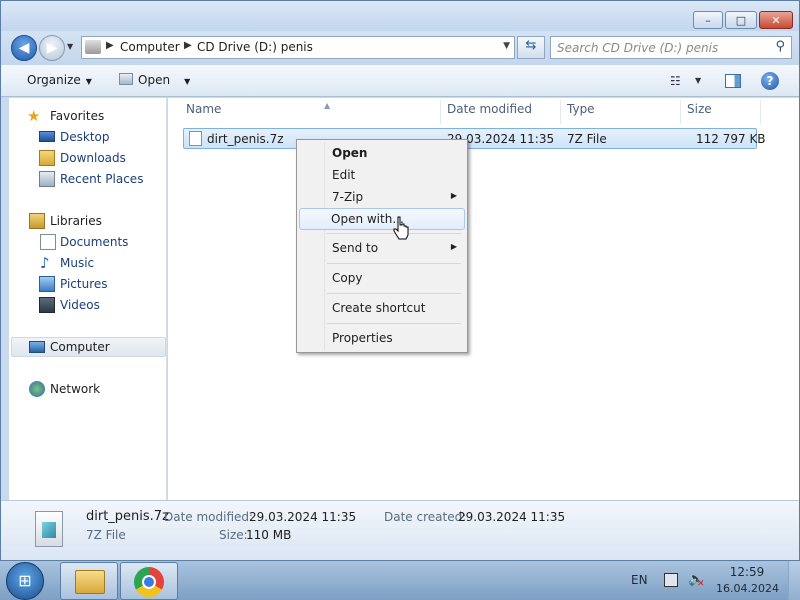  I want to click on file-name: dirt_penis.7z, so click(245, 139).